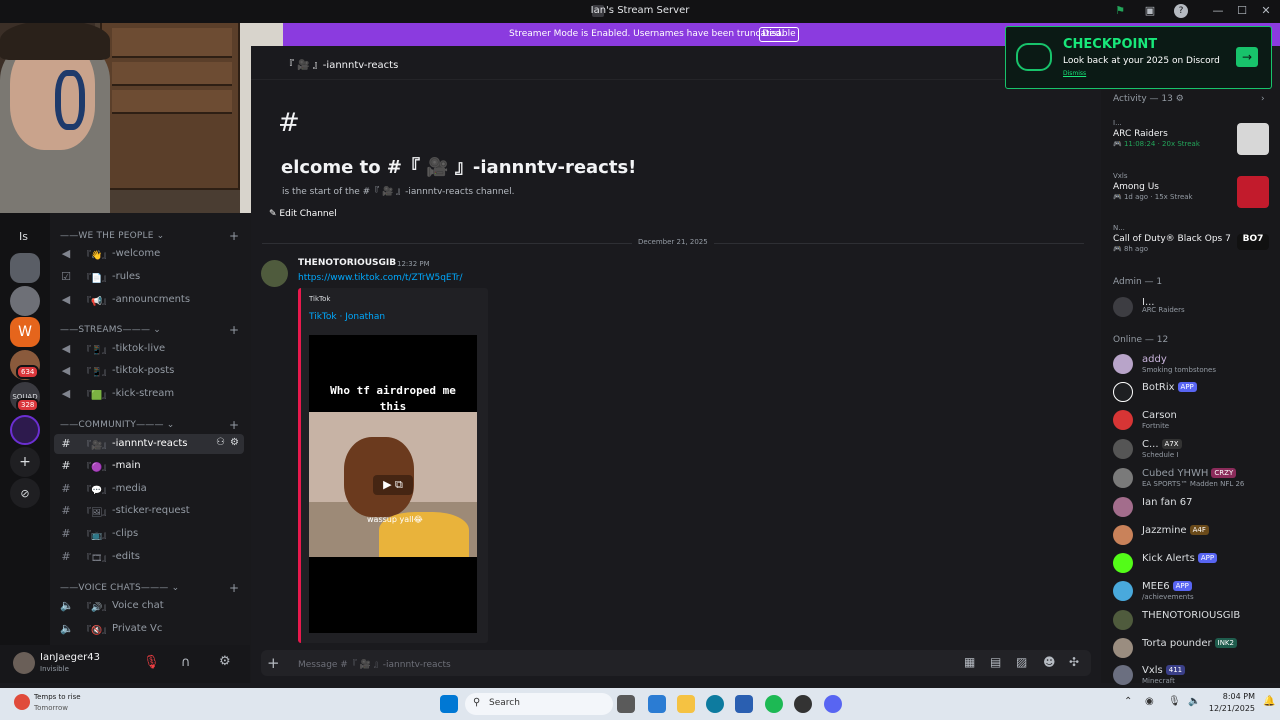 This screenshot has height=720, width=1280. I want to click on weather-title: Temps to rise, so click(57, 697).